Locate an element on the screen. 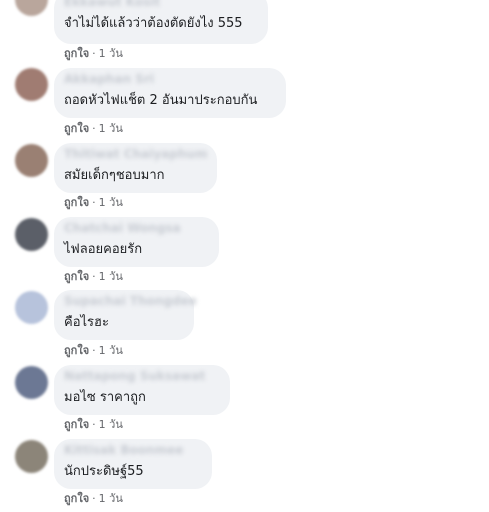 This screenshot has width=489, height=512. commenter-name: Ekkawut Kosit is located at coordinates (160, 4).